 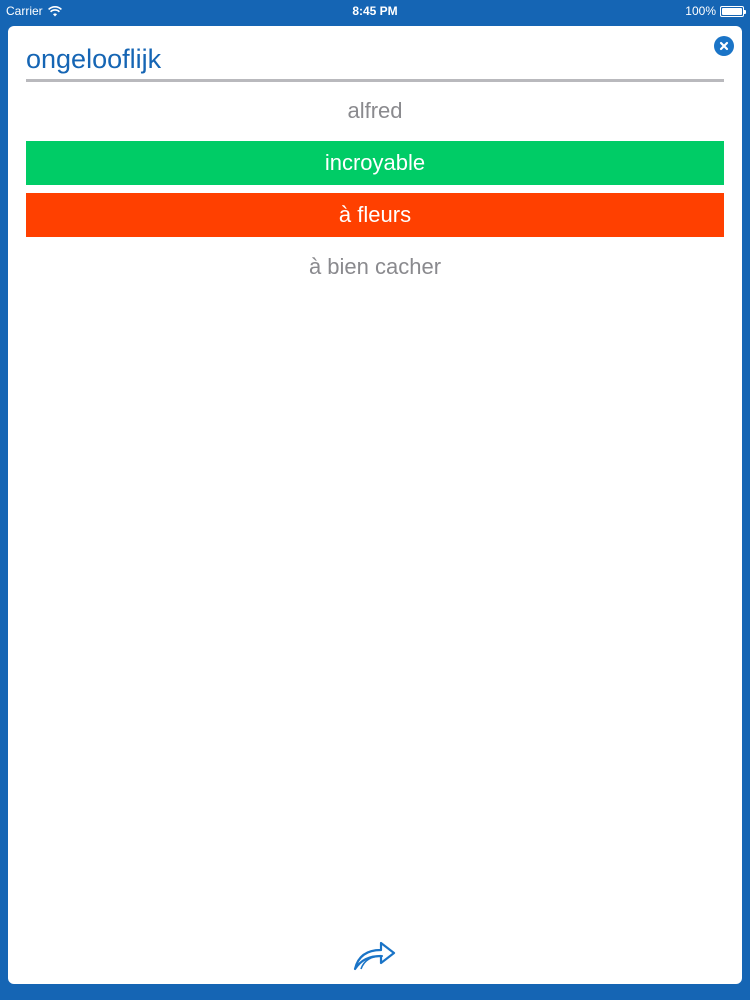 I want to click on answer-option-alfred: alfred, so click(x=375, y=111).